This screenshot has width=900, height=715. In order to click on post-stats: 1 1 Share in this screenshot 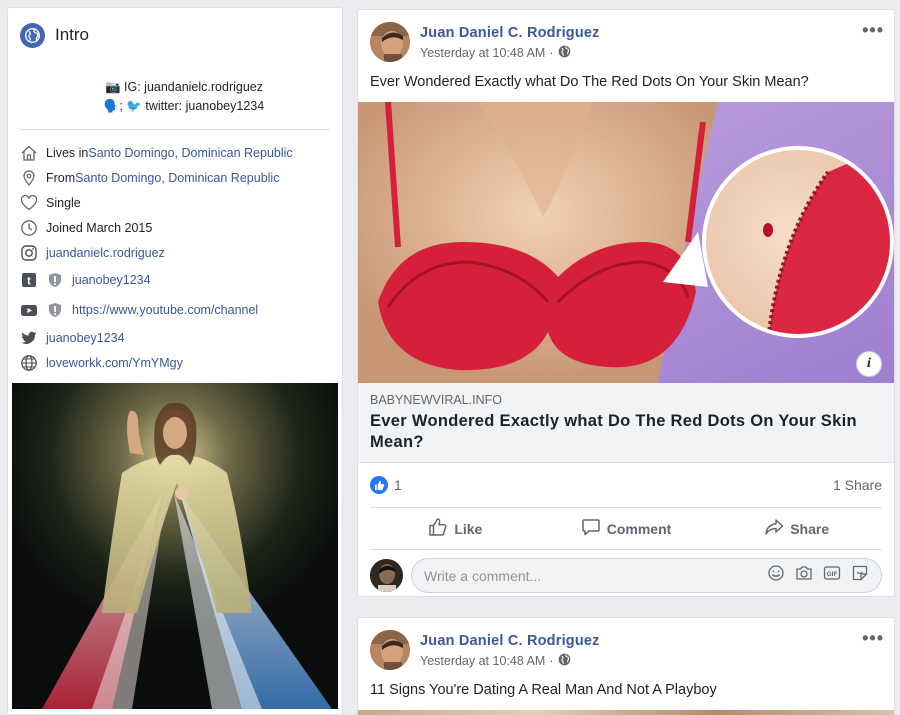, I will do `click(626, 485)`.